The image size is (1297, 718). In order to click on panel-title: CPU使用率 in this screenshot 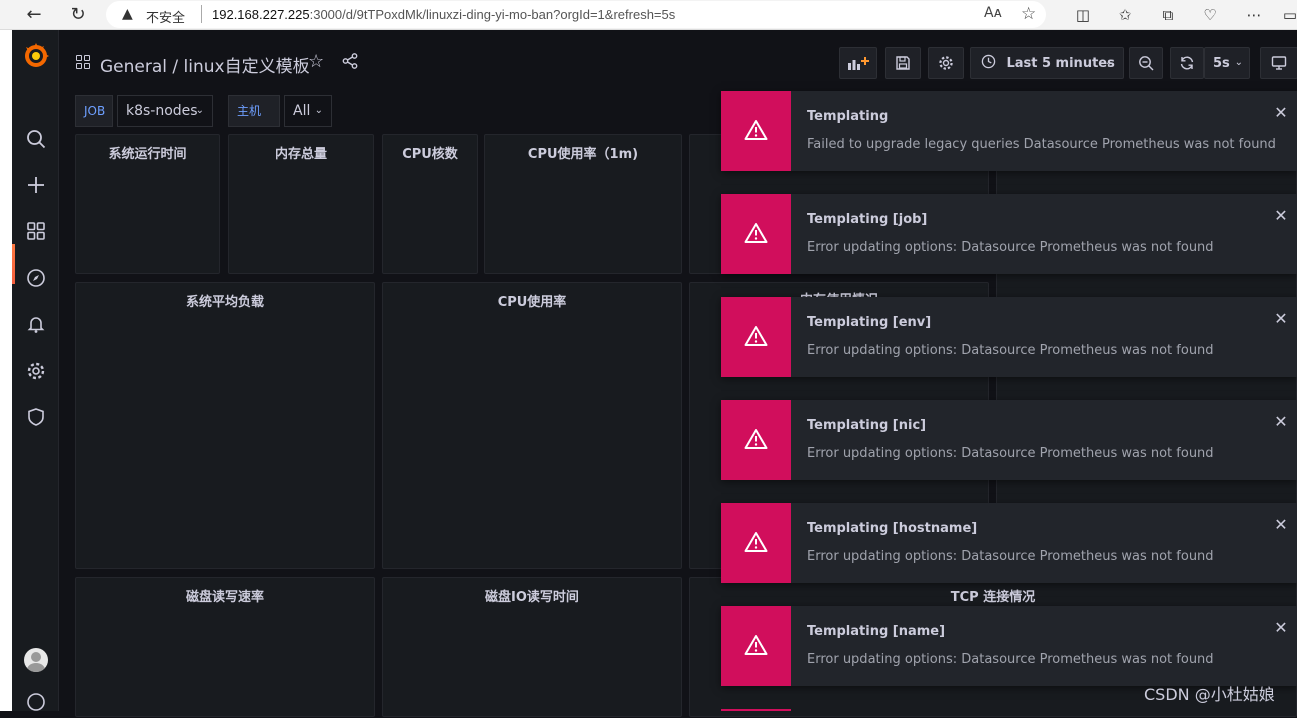, I will do `click(532, 302)`.